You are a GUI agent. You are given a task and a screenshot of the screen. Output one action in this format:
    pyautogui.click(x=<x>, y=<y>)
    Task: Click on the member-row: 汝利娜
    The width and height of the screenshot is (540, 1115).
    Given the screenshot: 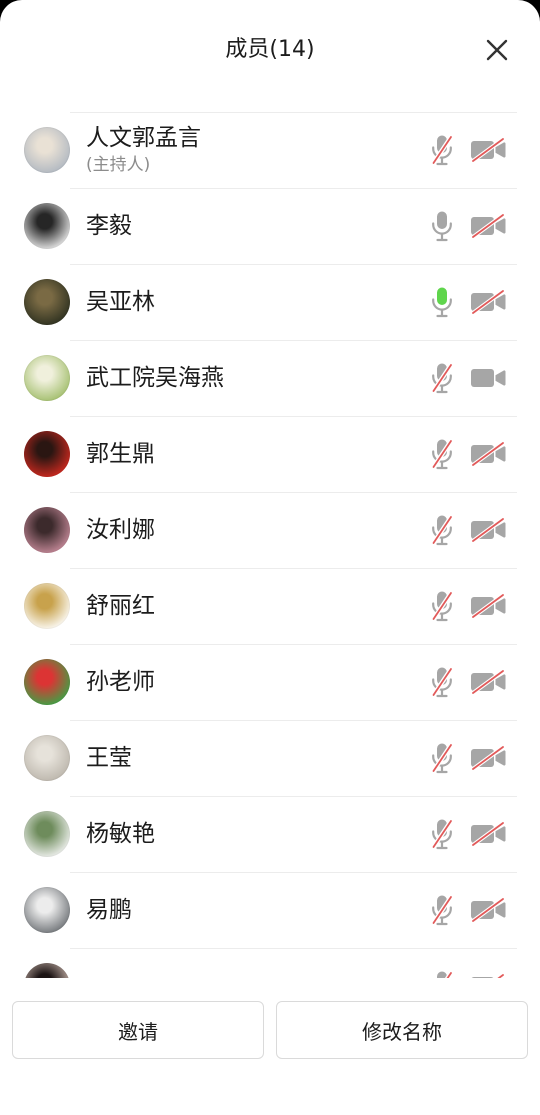 What is the action you would take?
    pyautogui.click(x=270, y=530)
    